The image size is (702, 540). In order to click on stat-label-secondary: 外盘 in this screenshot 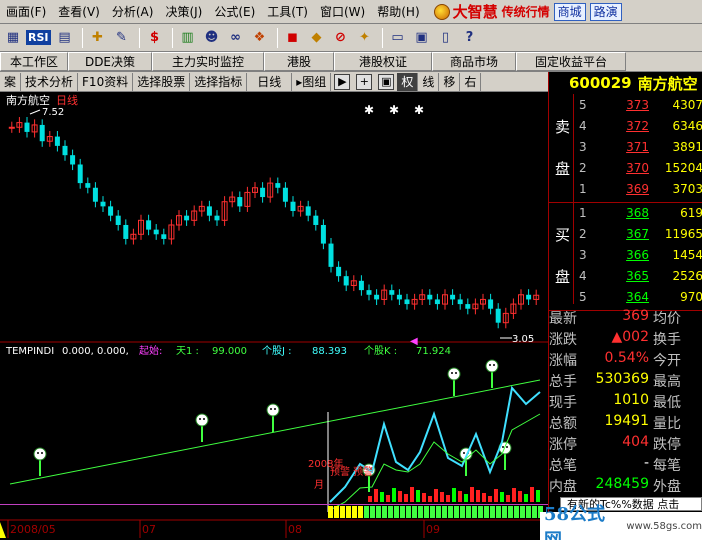, I will do `click(667, 487)`.